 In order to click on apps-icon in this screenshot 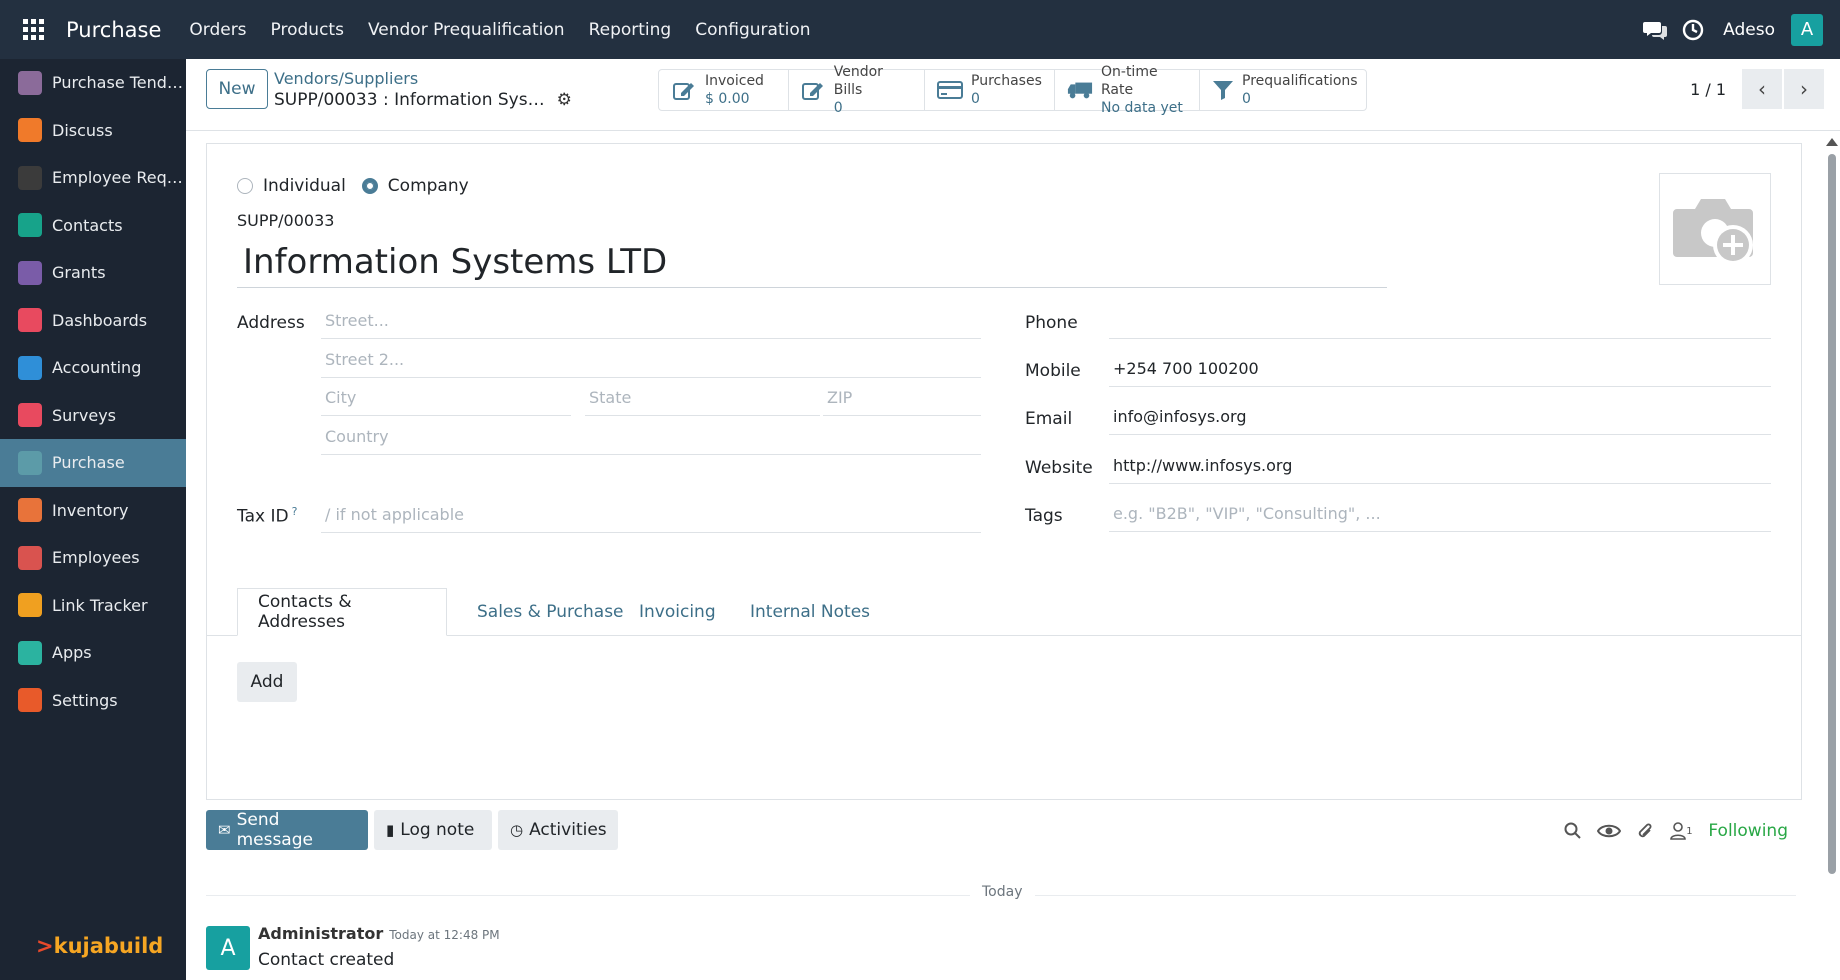, I will do `click(30, 652)`.